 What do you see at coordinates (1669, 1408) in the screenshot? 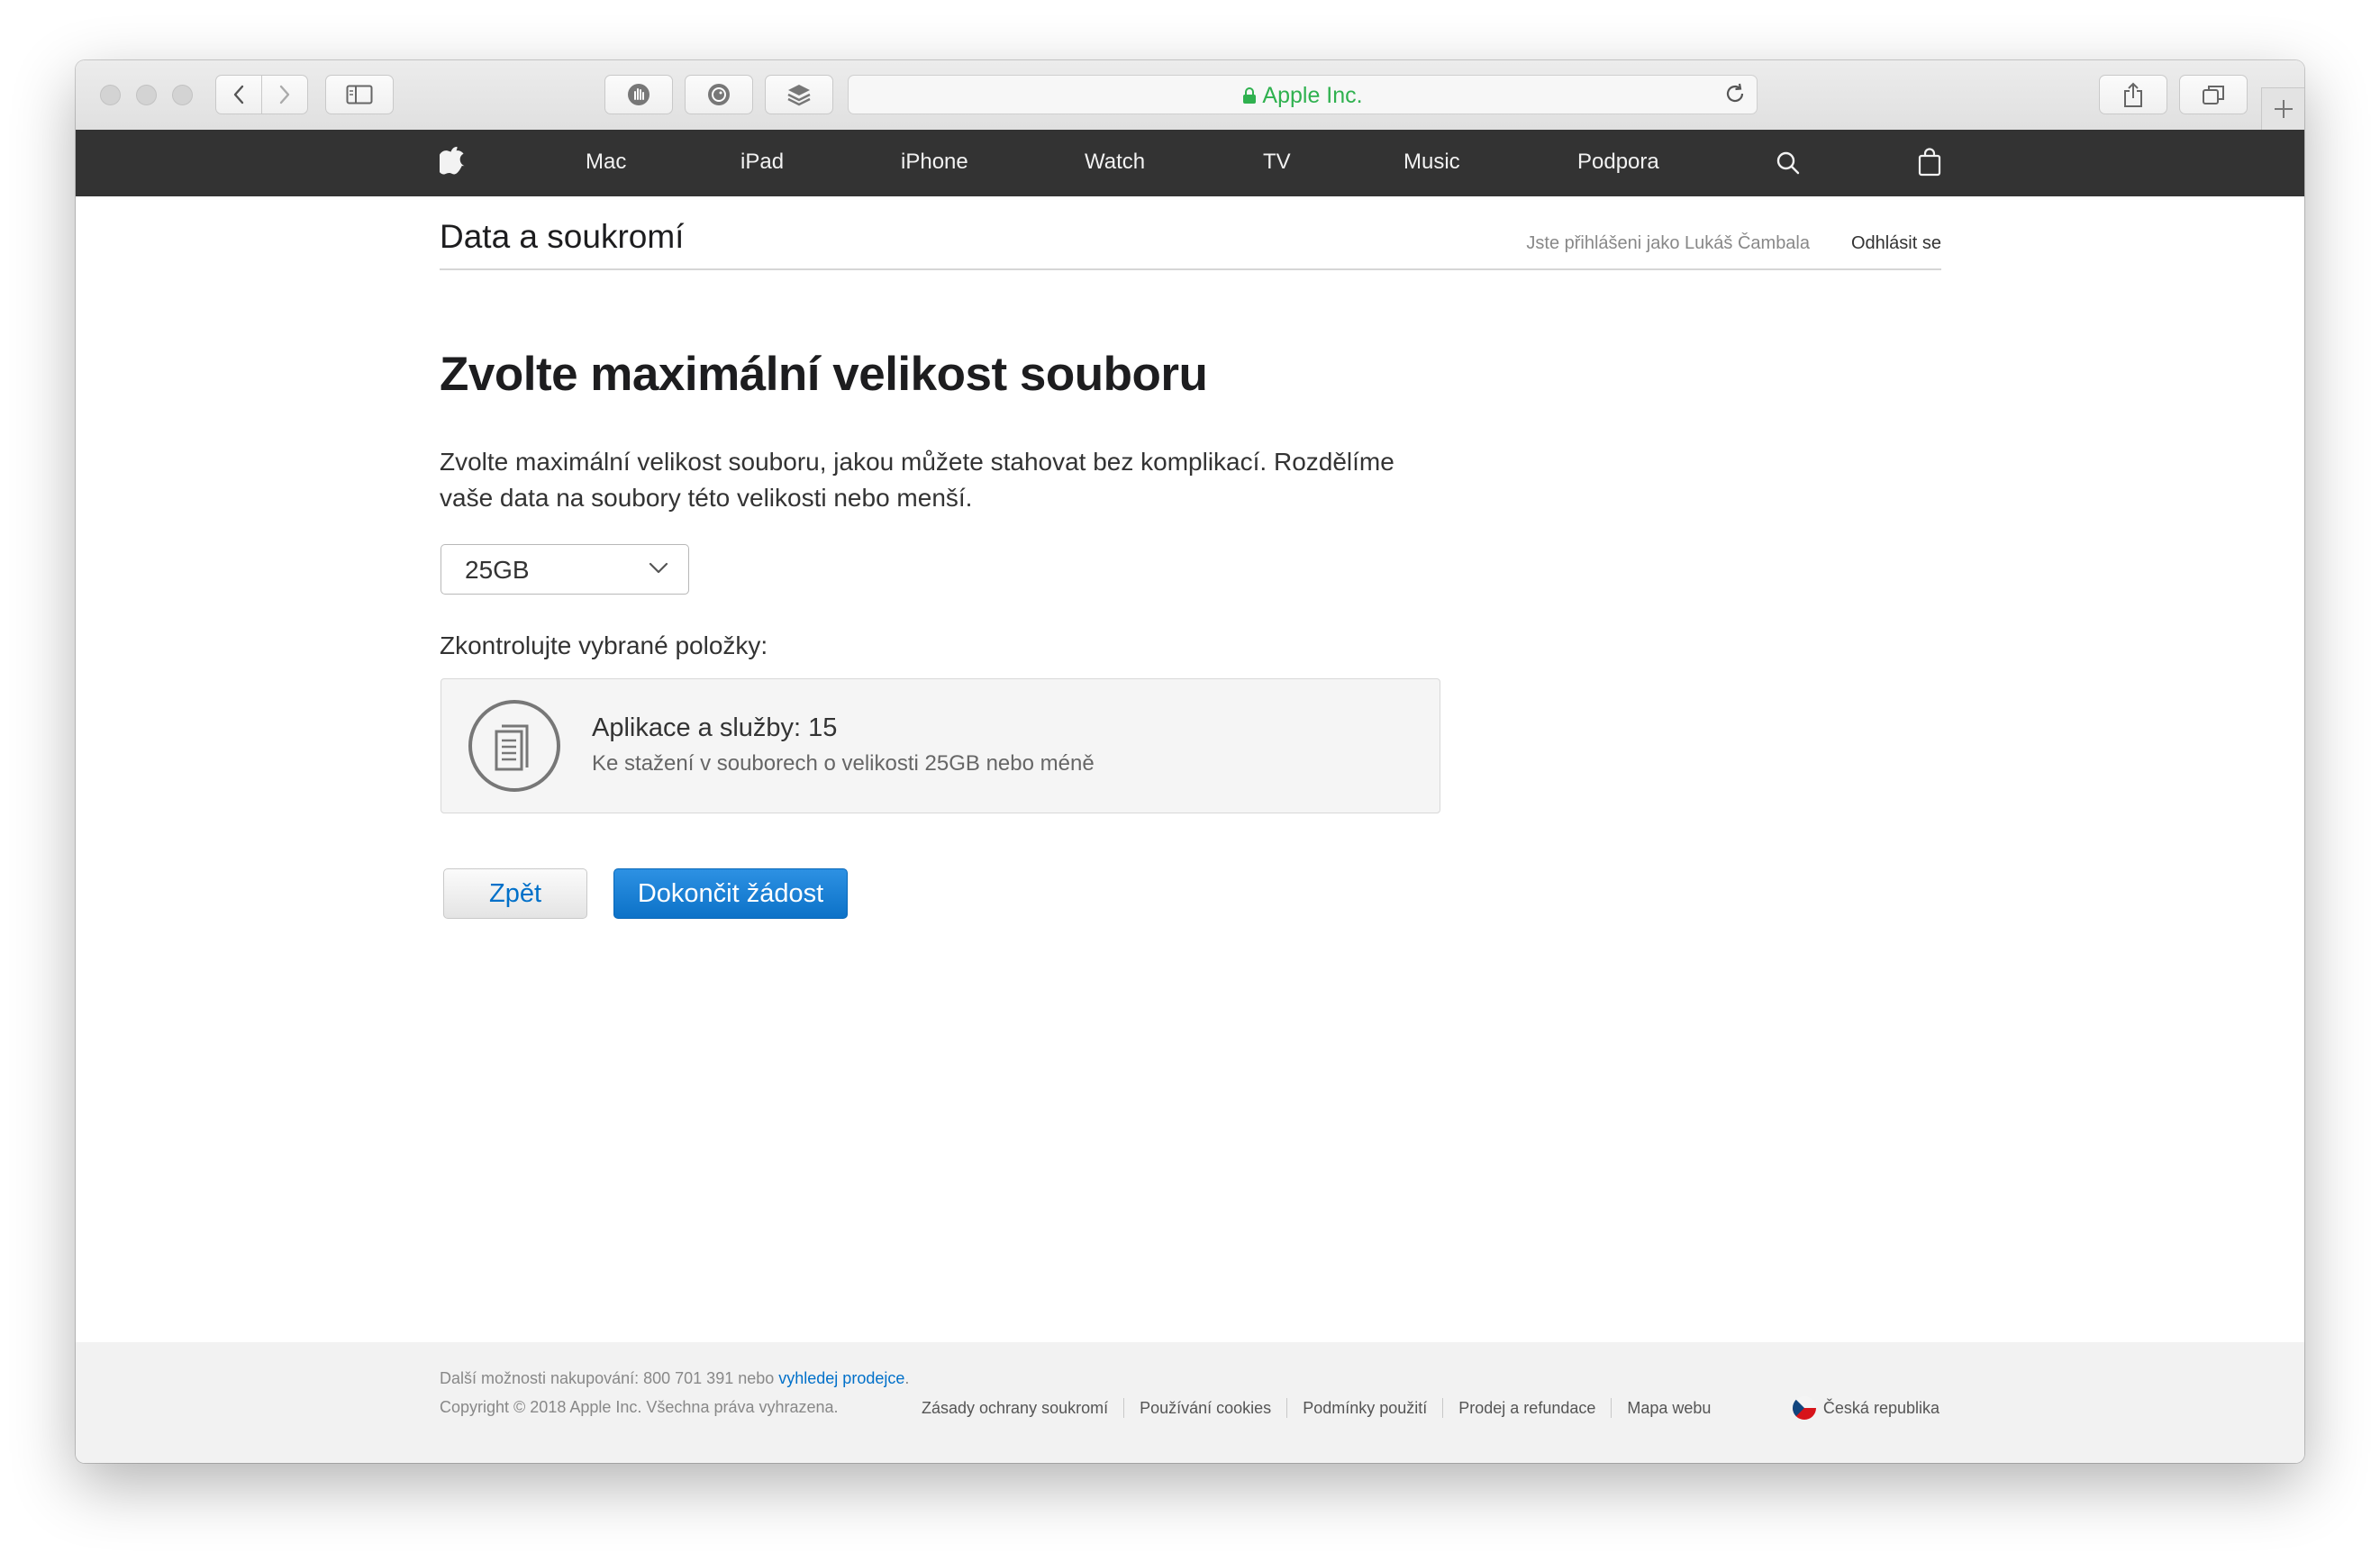
I see `footer-link-sitemap: Mapa webu` at bounding box center [1669, 1408].